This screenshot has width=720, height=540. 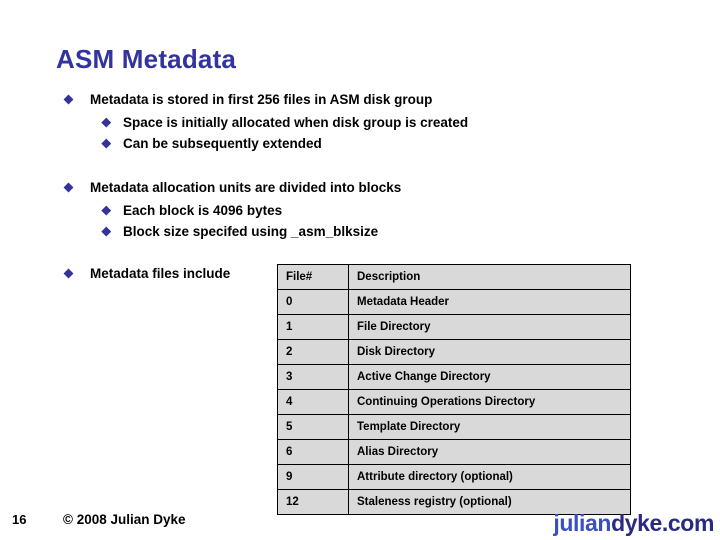 I want to click on table-row: 5 Template Directory, so click(x=454, y=427).